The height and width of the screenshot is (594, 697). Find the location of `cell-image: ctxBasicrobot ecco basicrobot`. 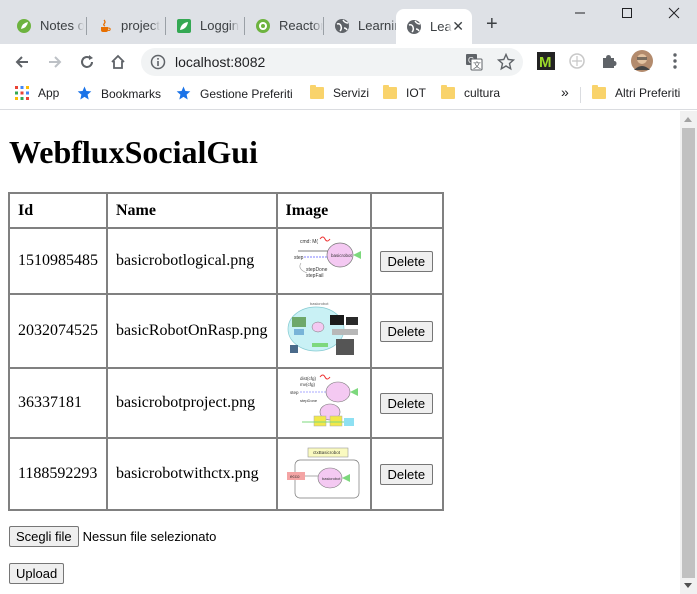

cell-image: ctxBasicrobot ecco basicrobot is located at coordinates (323, 474).